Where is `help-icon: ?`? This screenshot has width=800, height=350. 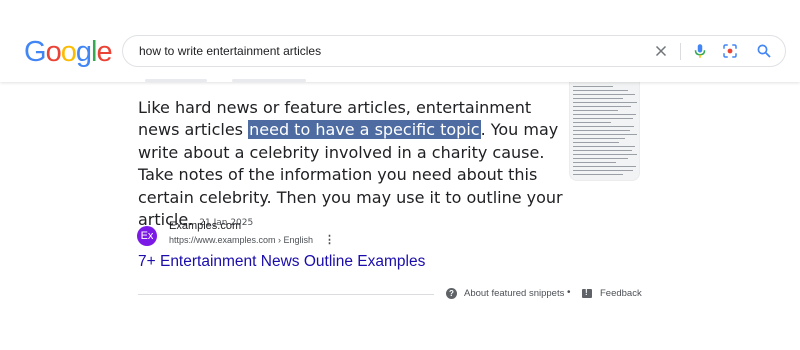
help-icon: ? is located at coordinates (451, 293).